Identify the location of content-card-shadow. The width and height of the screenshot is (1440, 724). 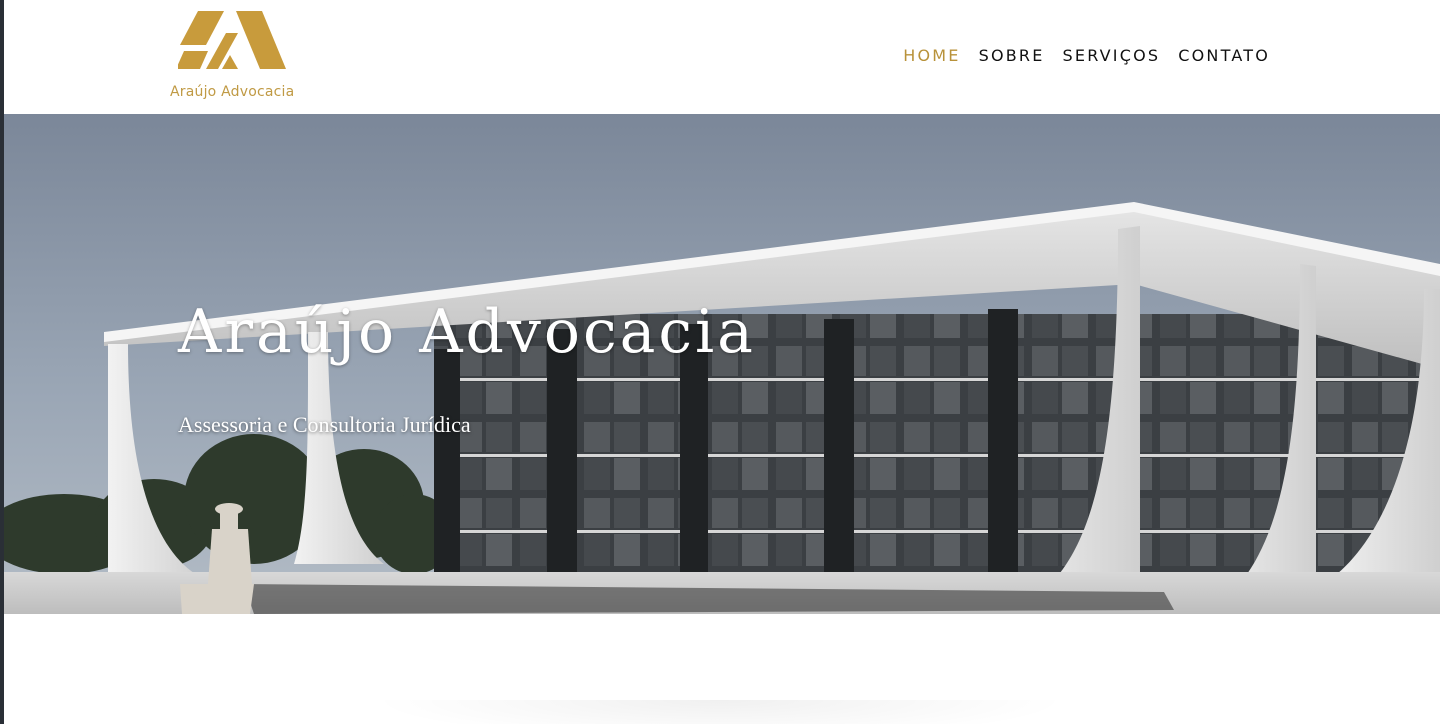
(720, 712).